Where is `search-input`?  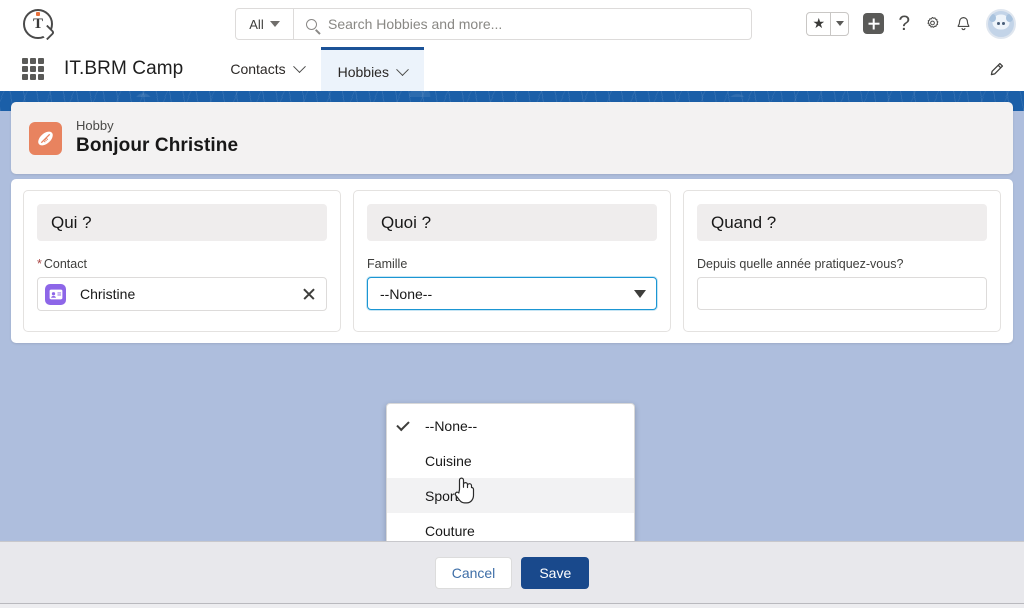
search-input is located at coordinates (539, 24).